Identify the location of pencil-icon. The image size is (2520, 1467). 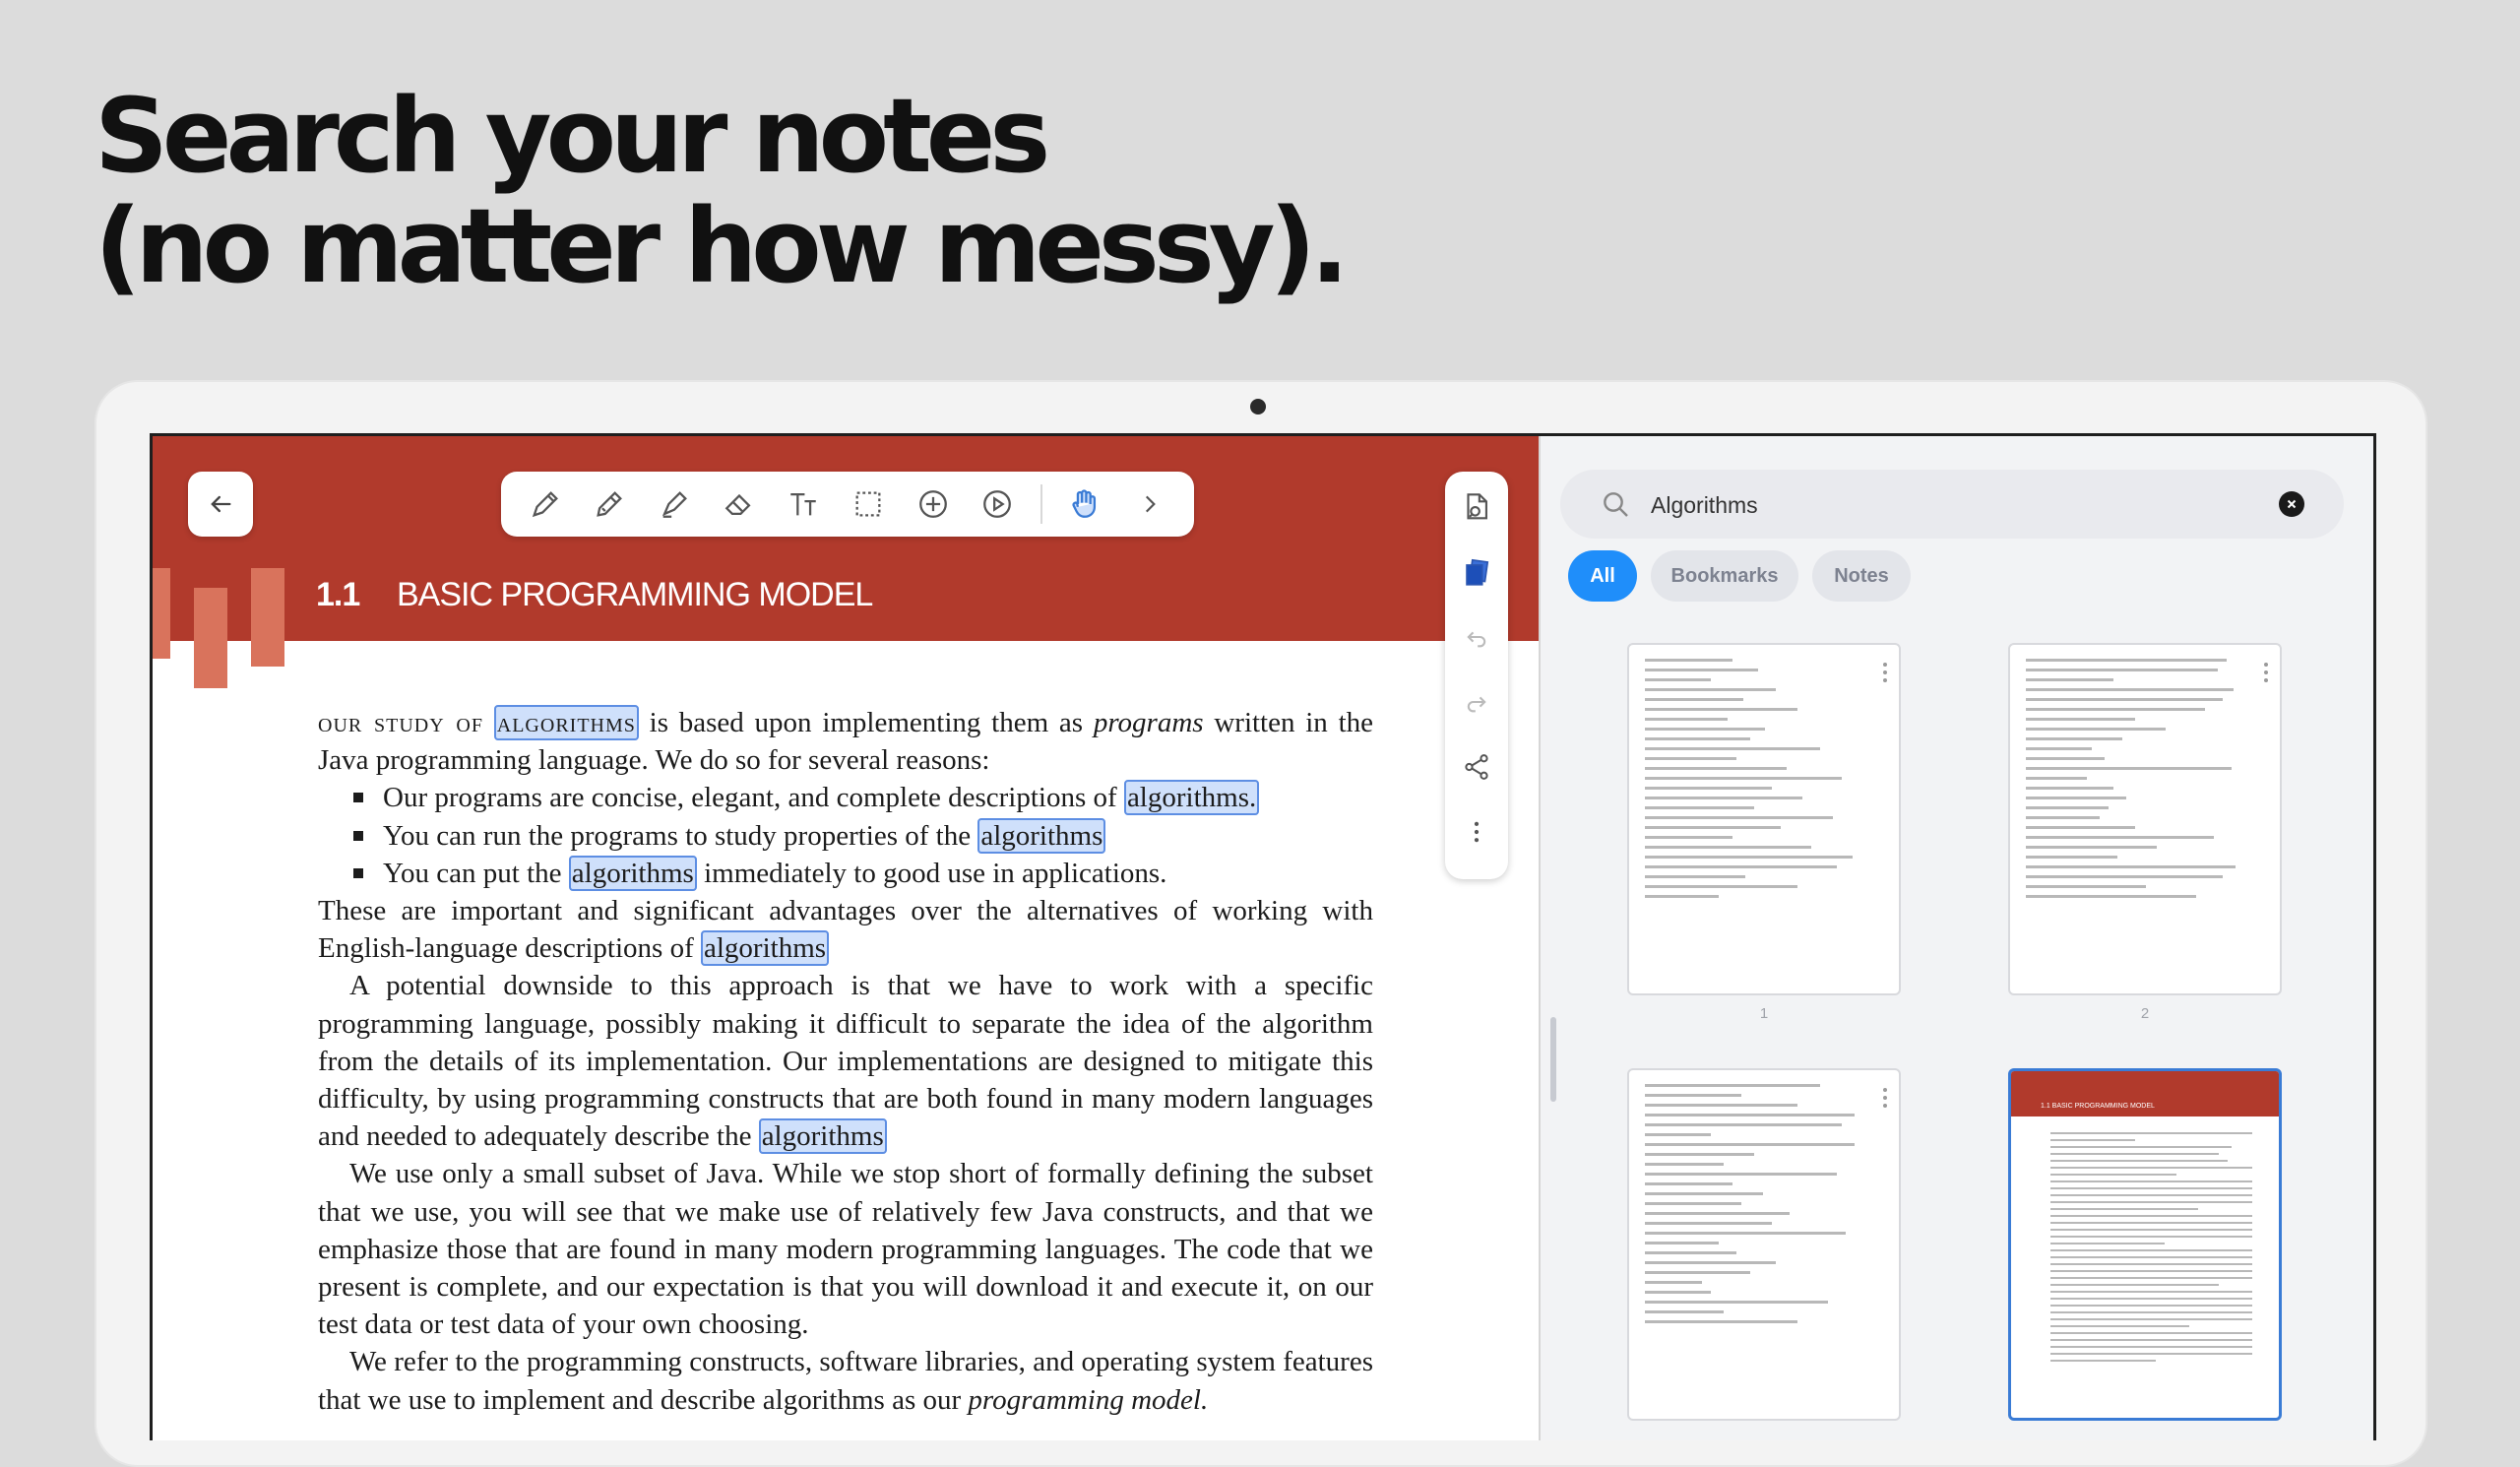
(610, 504).